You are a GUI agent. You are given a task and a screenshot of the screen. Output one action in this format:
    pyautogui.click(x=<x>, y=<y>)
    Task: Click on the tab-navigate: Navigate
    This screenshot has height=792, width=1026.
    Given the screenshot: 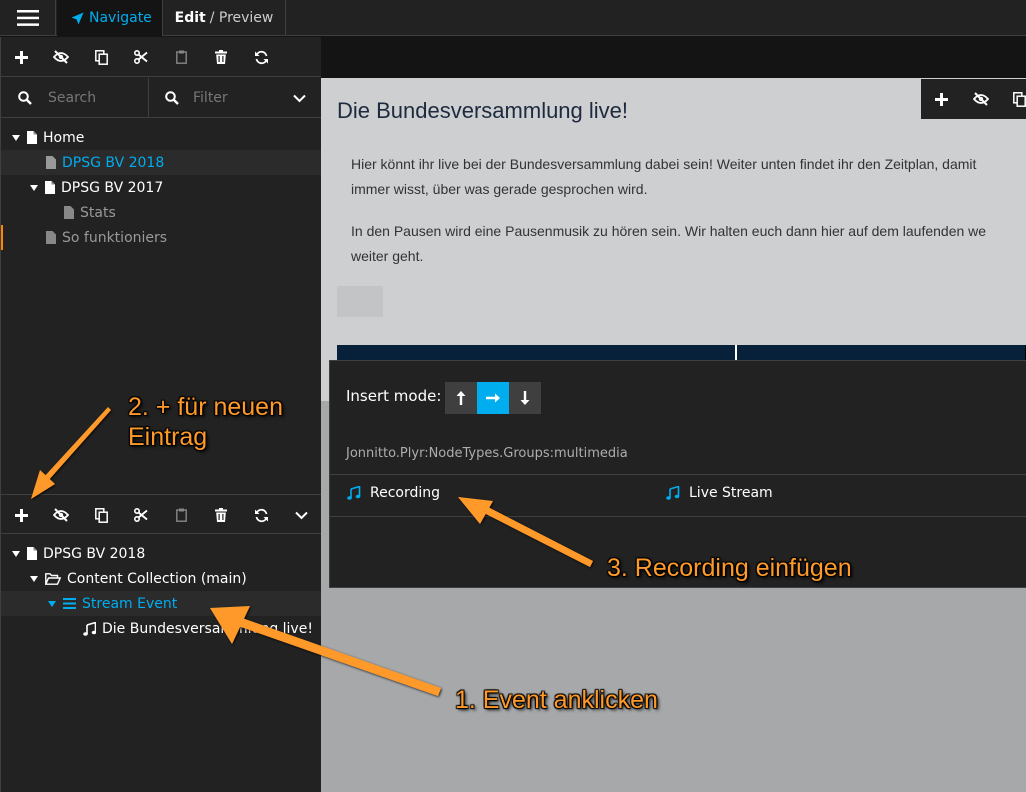 What is the action you would take?
    pyautogui.click(x=110, y=18)
    